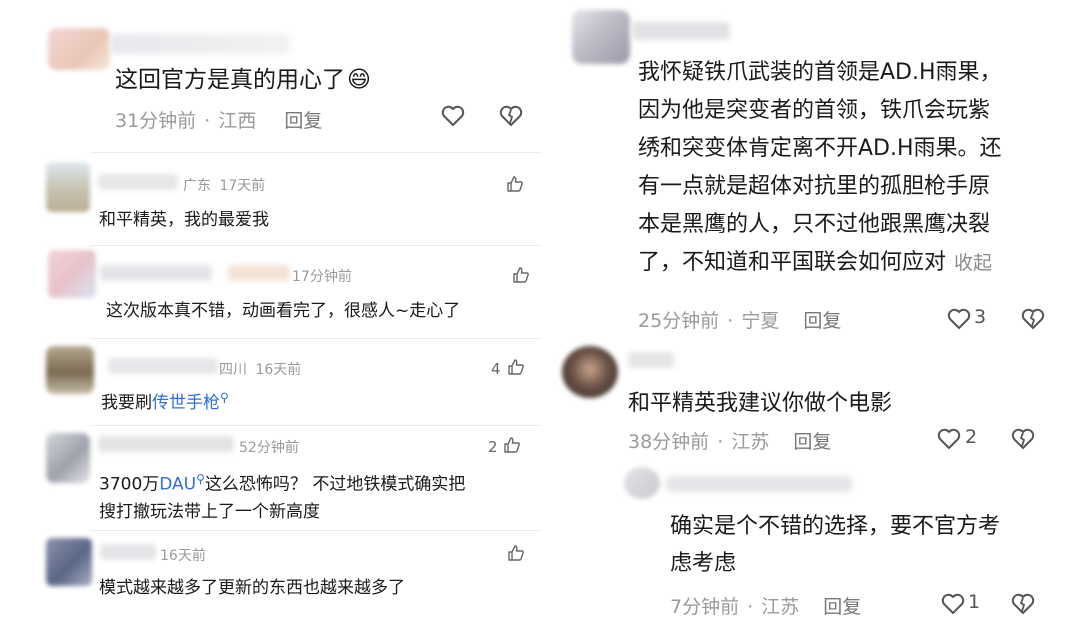 The height and width of the screenshot is (638, 1080). I want to click on grin-emoji-icon: 😄, so click(359, 80).